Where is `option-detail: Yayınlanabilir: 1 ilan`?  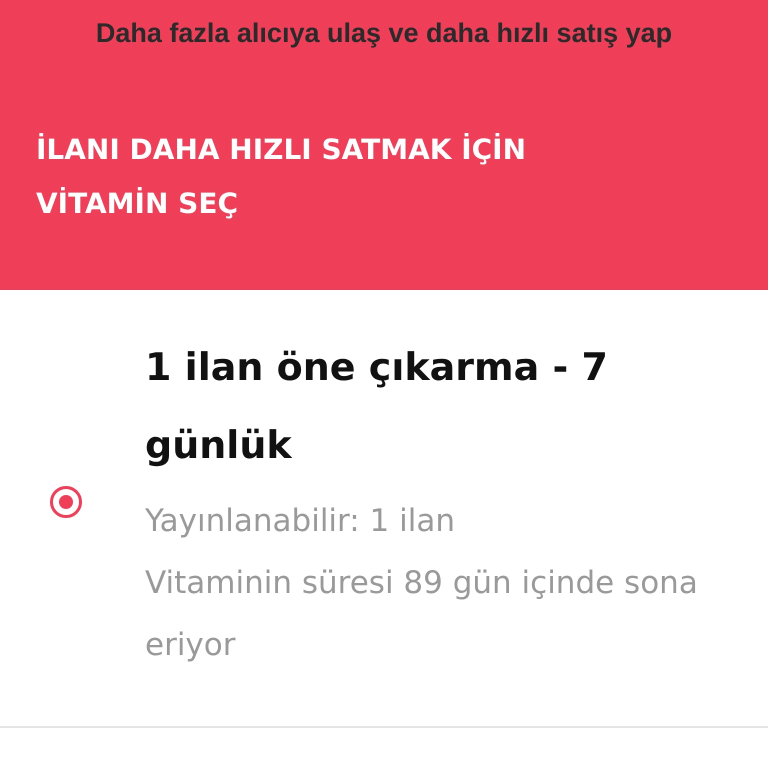
option-detail: Yayınlanabilir: 1 ilan is located at coordinates (300, 521).